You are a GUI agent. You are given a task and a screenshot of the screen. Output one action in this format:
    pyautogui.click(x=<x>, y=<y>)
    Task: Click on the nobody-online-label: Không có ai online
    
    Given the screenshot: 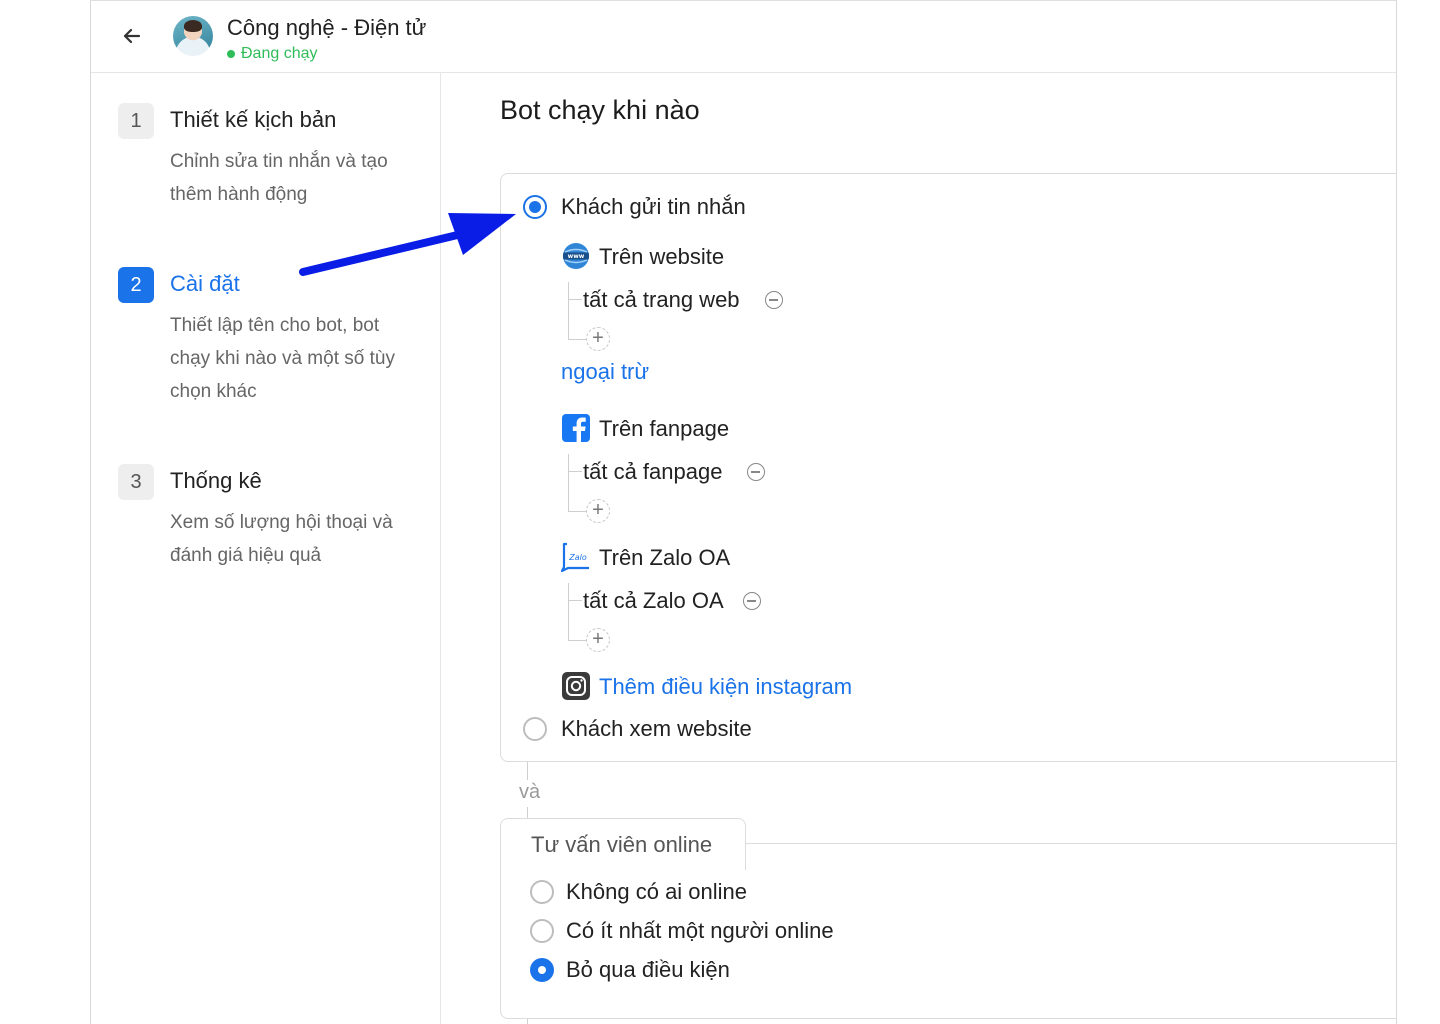 What is the action you would take?
    pyautogui.click(x=656, y=892)
    